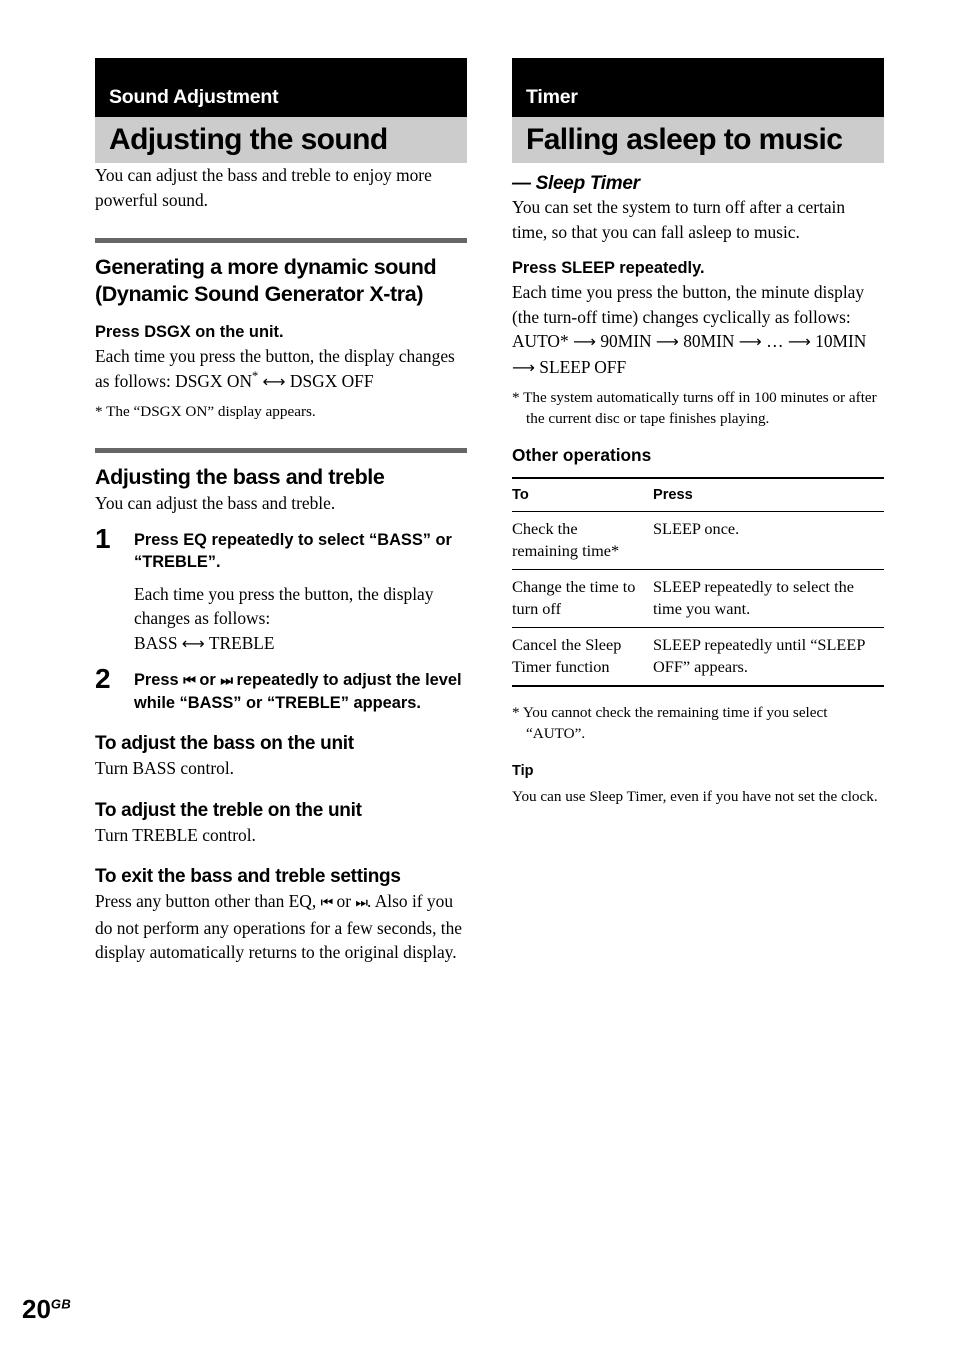  Describe the element at coordinates (608, 268) in the screenshot. I see `instruction-press-sleep: Press SLEEP repeatedly.` at that location.